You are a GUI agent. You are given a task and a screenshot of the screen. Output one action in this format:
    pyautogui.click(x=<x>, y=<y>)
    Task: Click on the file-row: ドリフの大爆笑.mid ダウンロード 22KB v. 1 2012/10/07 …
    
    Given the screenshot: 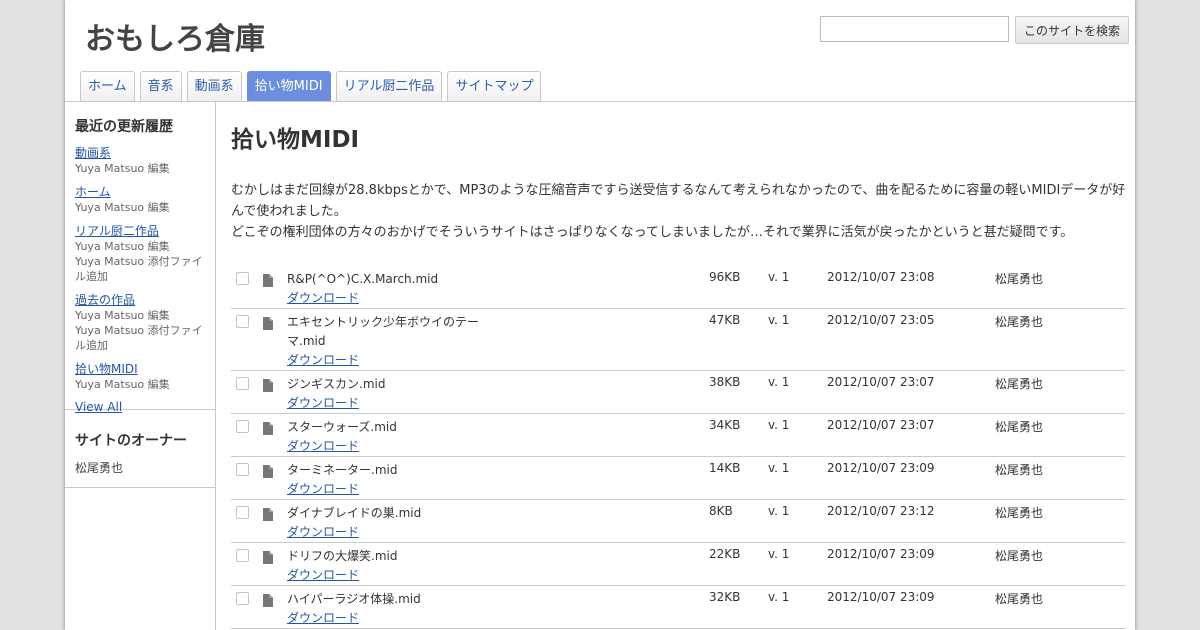 What is the action you would take?
    pyautogui.click(x=678, y=564)
    